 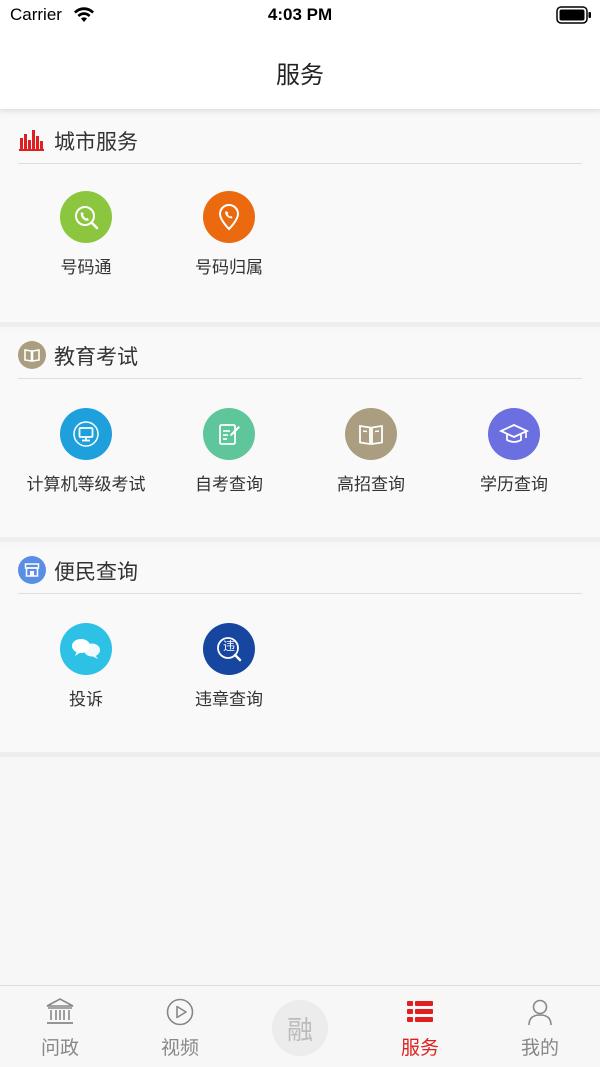 What do you see at coordinates (86, 434) in the screenshot?
I see `computer-icon` at bounding box center [86, 434].